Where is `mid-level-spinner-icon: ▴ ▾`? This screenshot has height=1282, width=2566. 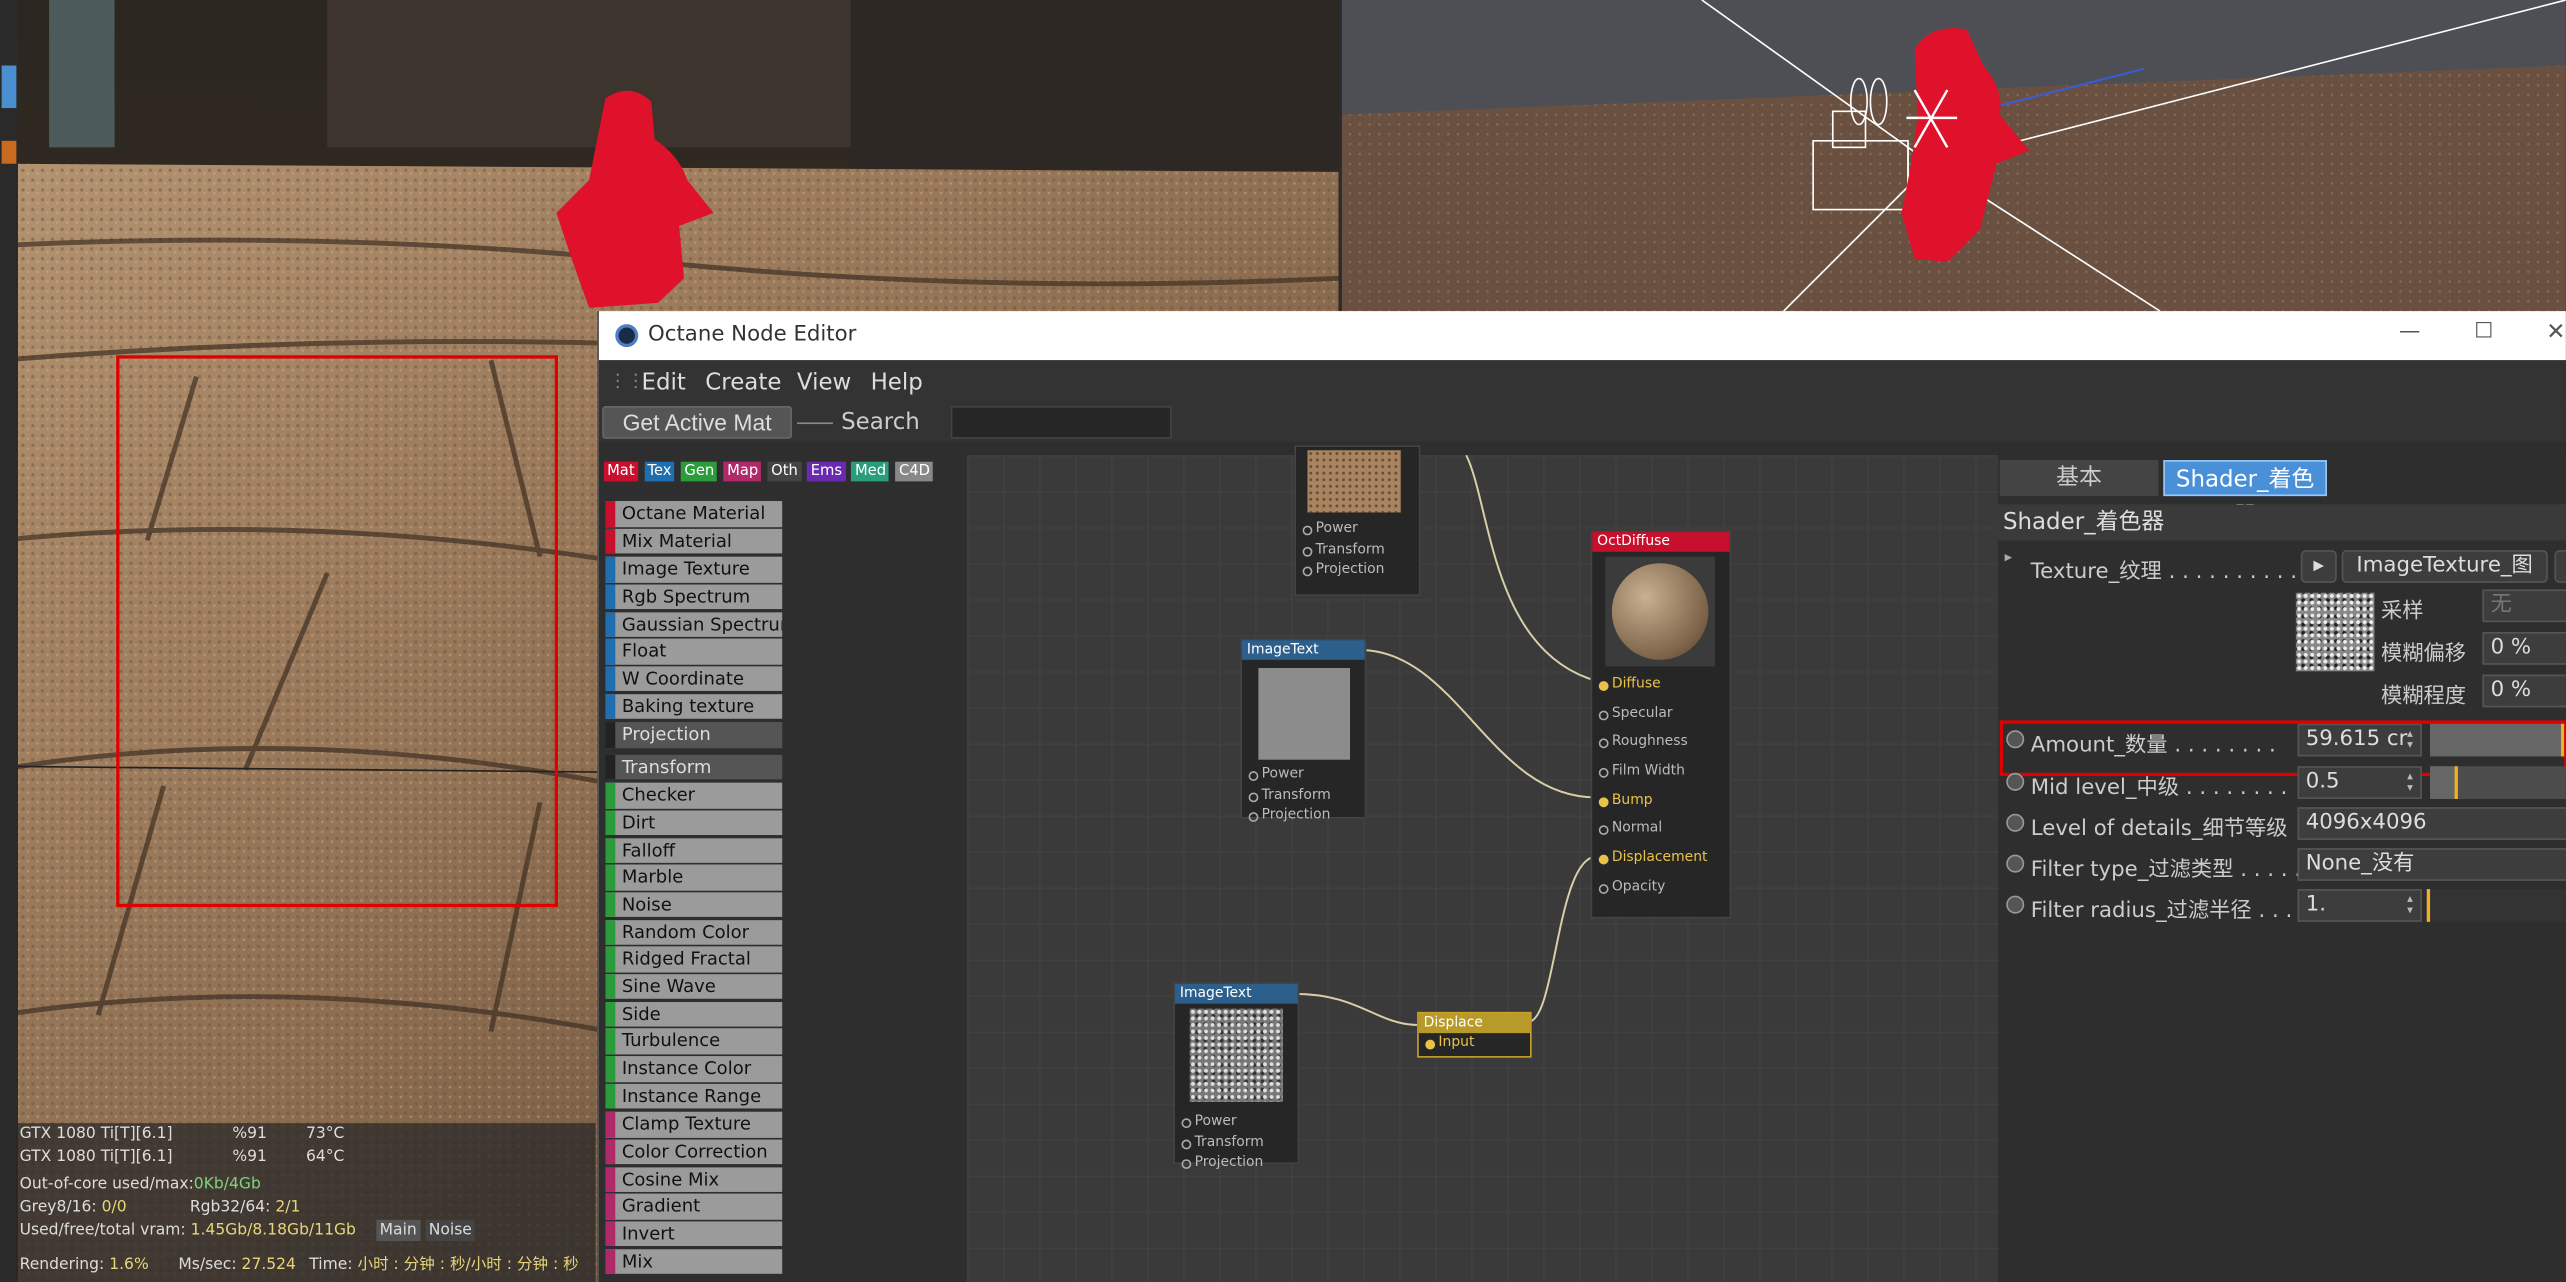
mid-level-spinner-icon: ▴ ▾ is located at coordinates (2410, 782).